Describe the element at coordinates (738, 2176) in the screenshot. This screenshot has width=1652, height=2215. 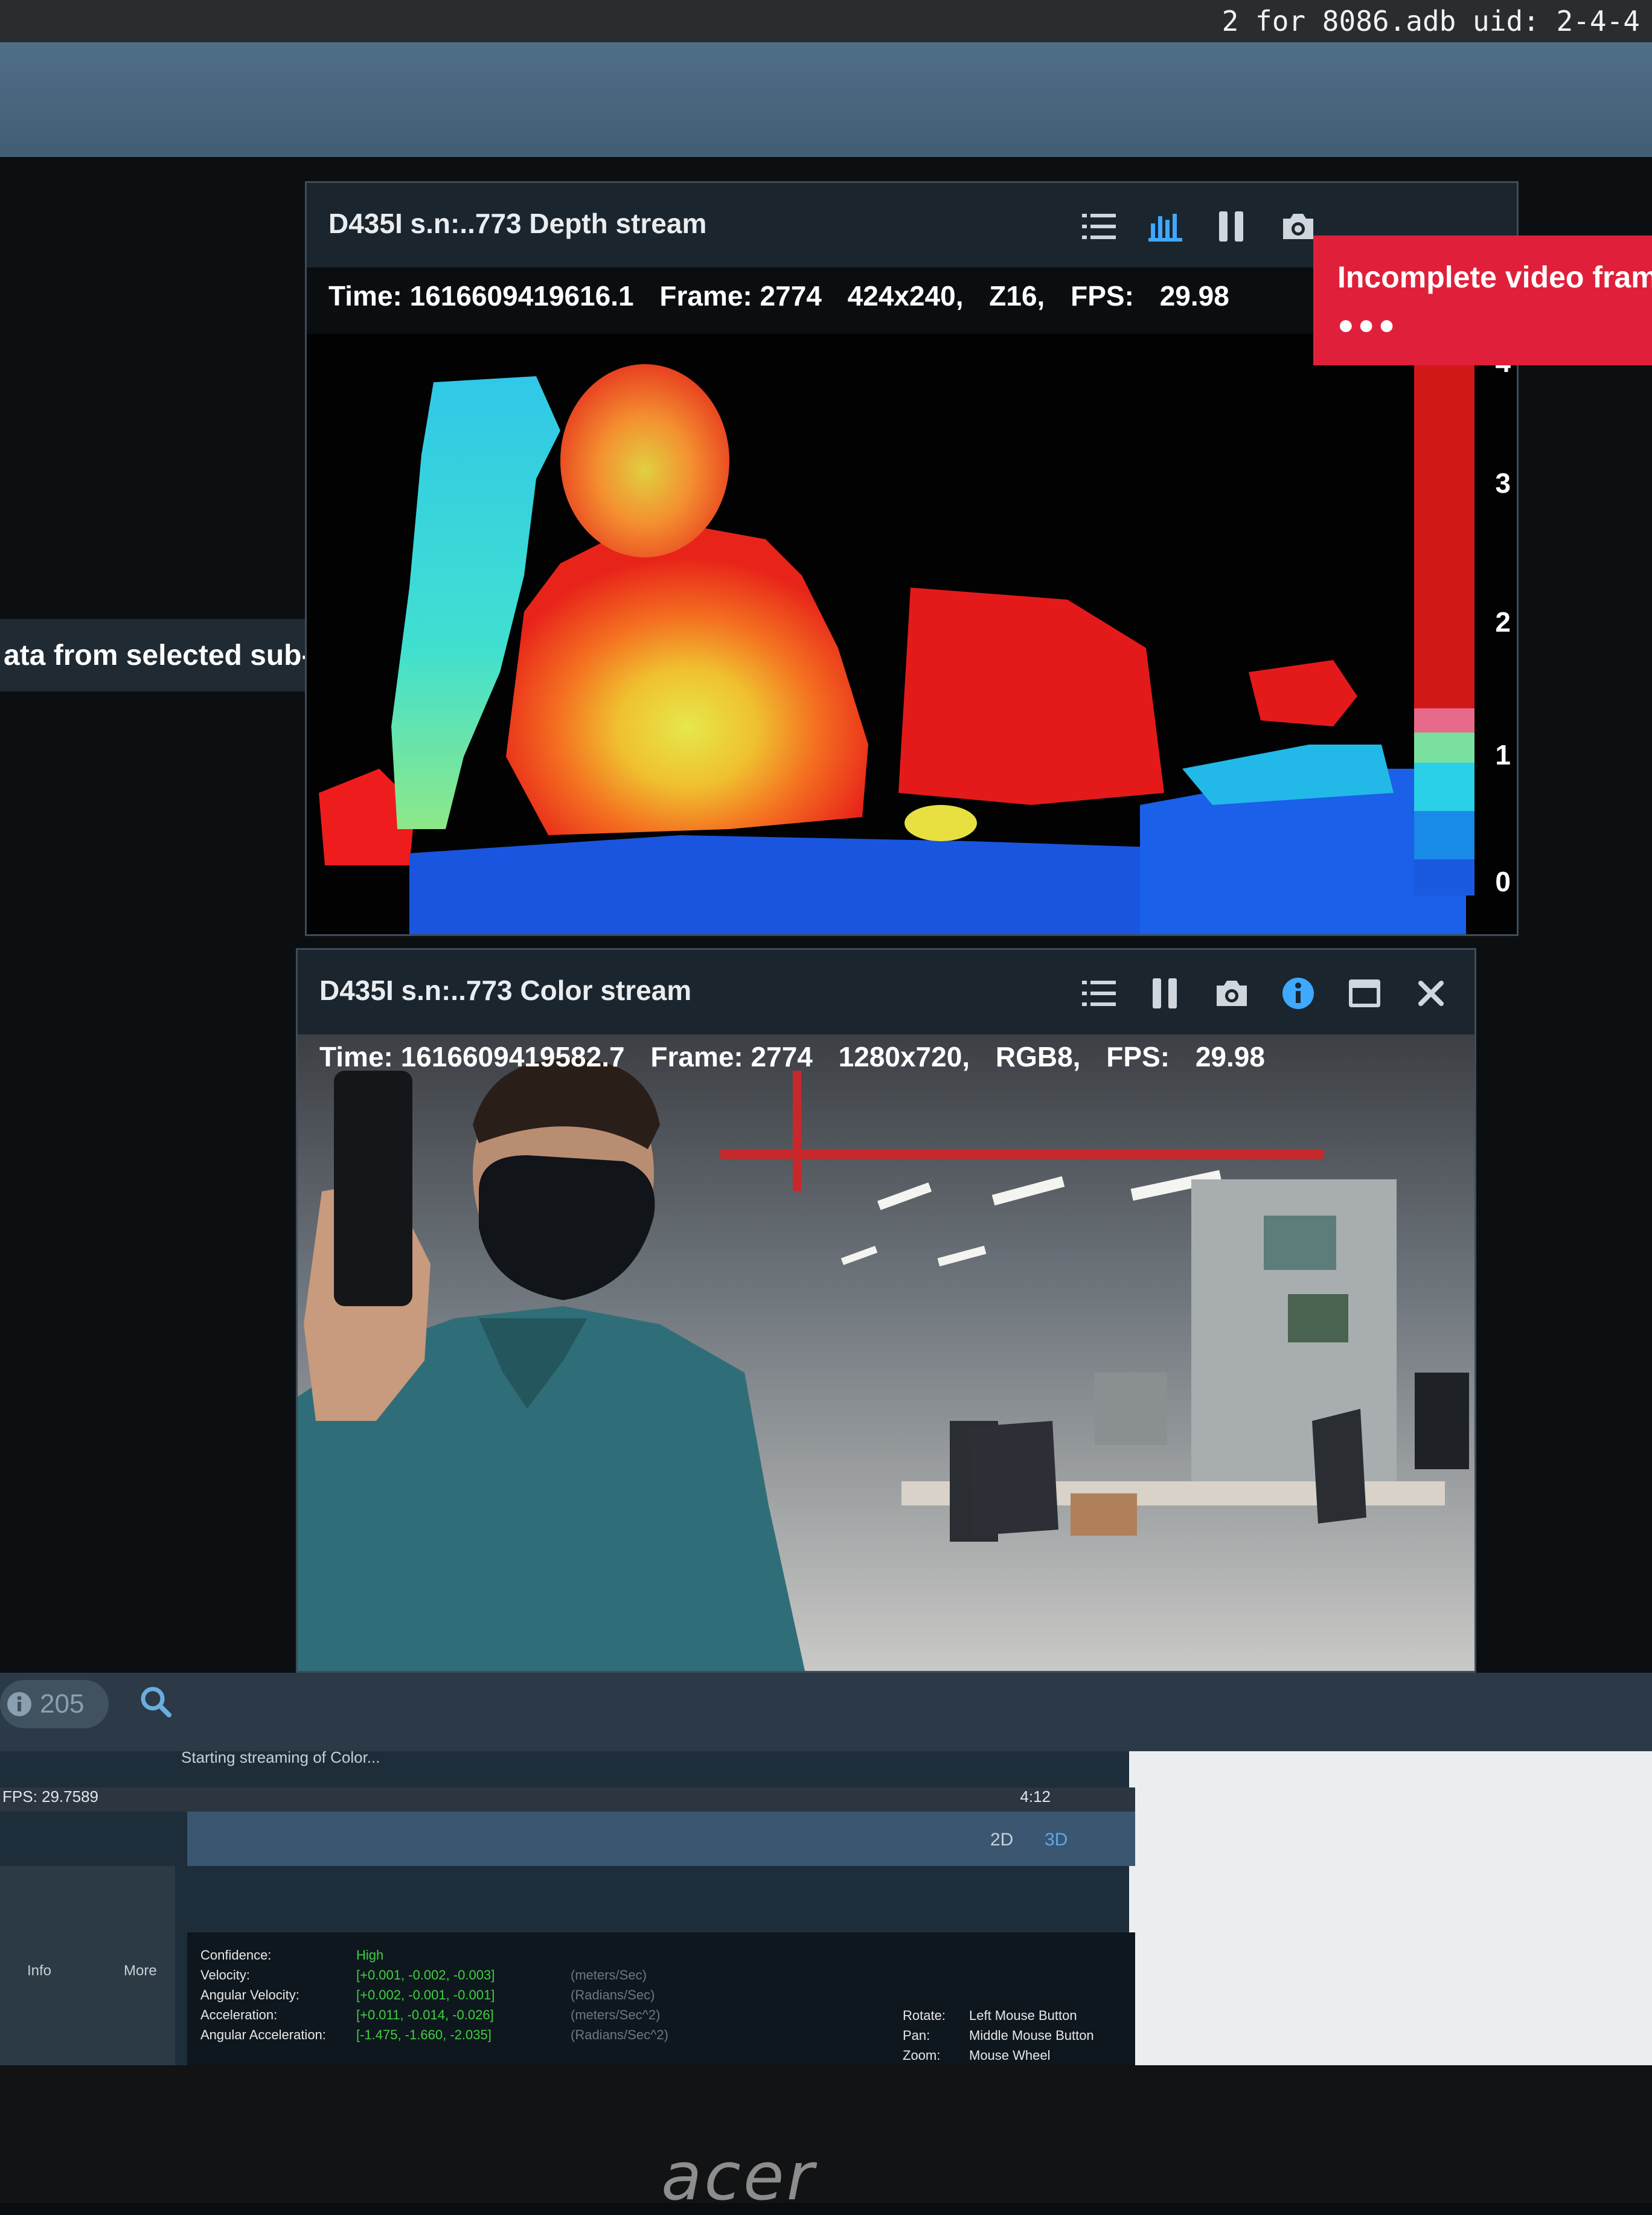
I see `monitor-brand-logo: acer` at that location.